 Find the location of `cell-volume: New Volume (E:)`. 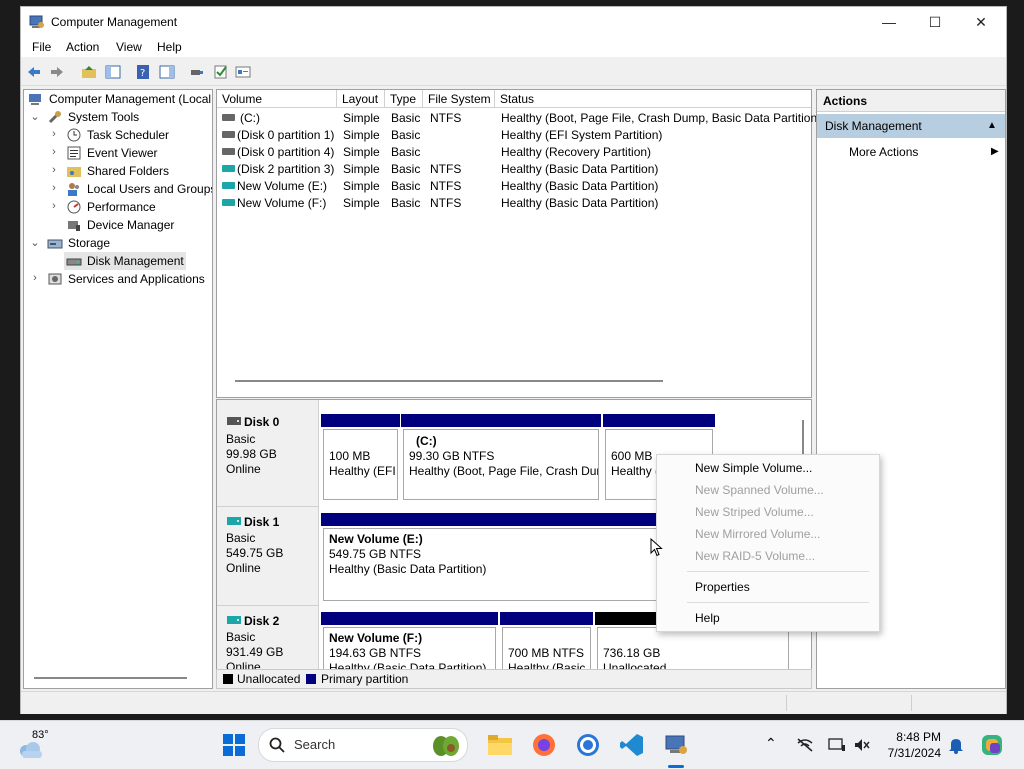

cell-volume: New Volume (E:) is located at coordinates (282, 186).